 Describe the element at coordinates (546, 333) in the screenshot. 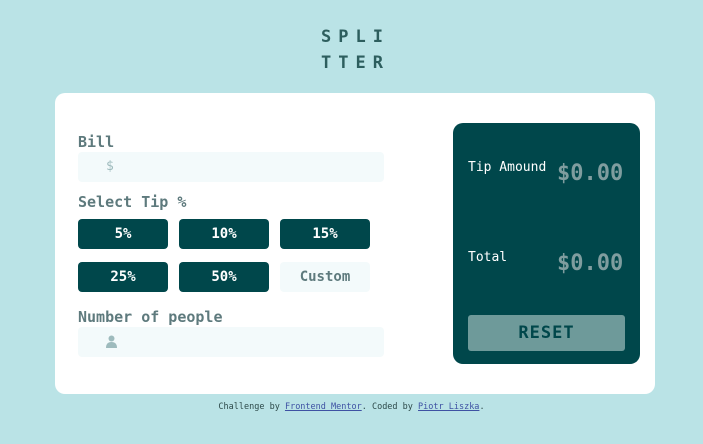

I see `reset-button: RESET` at that location.